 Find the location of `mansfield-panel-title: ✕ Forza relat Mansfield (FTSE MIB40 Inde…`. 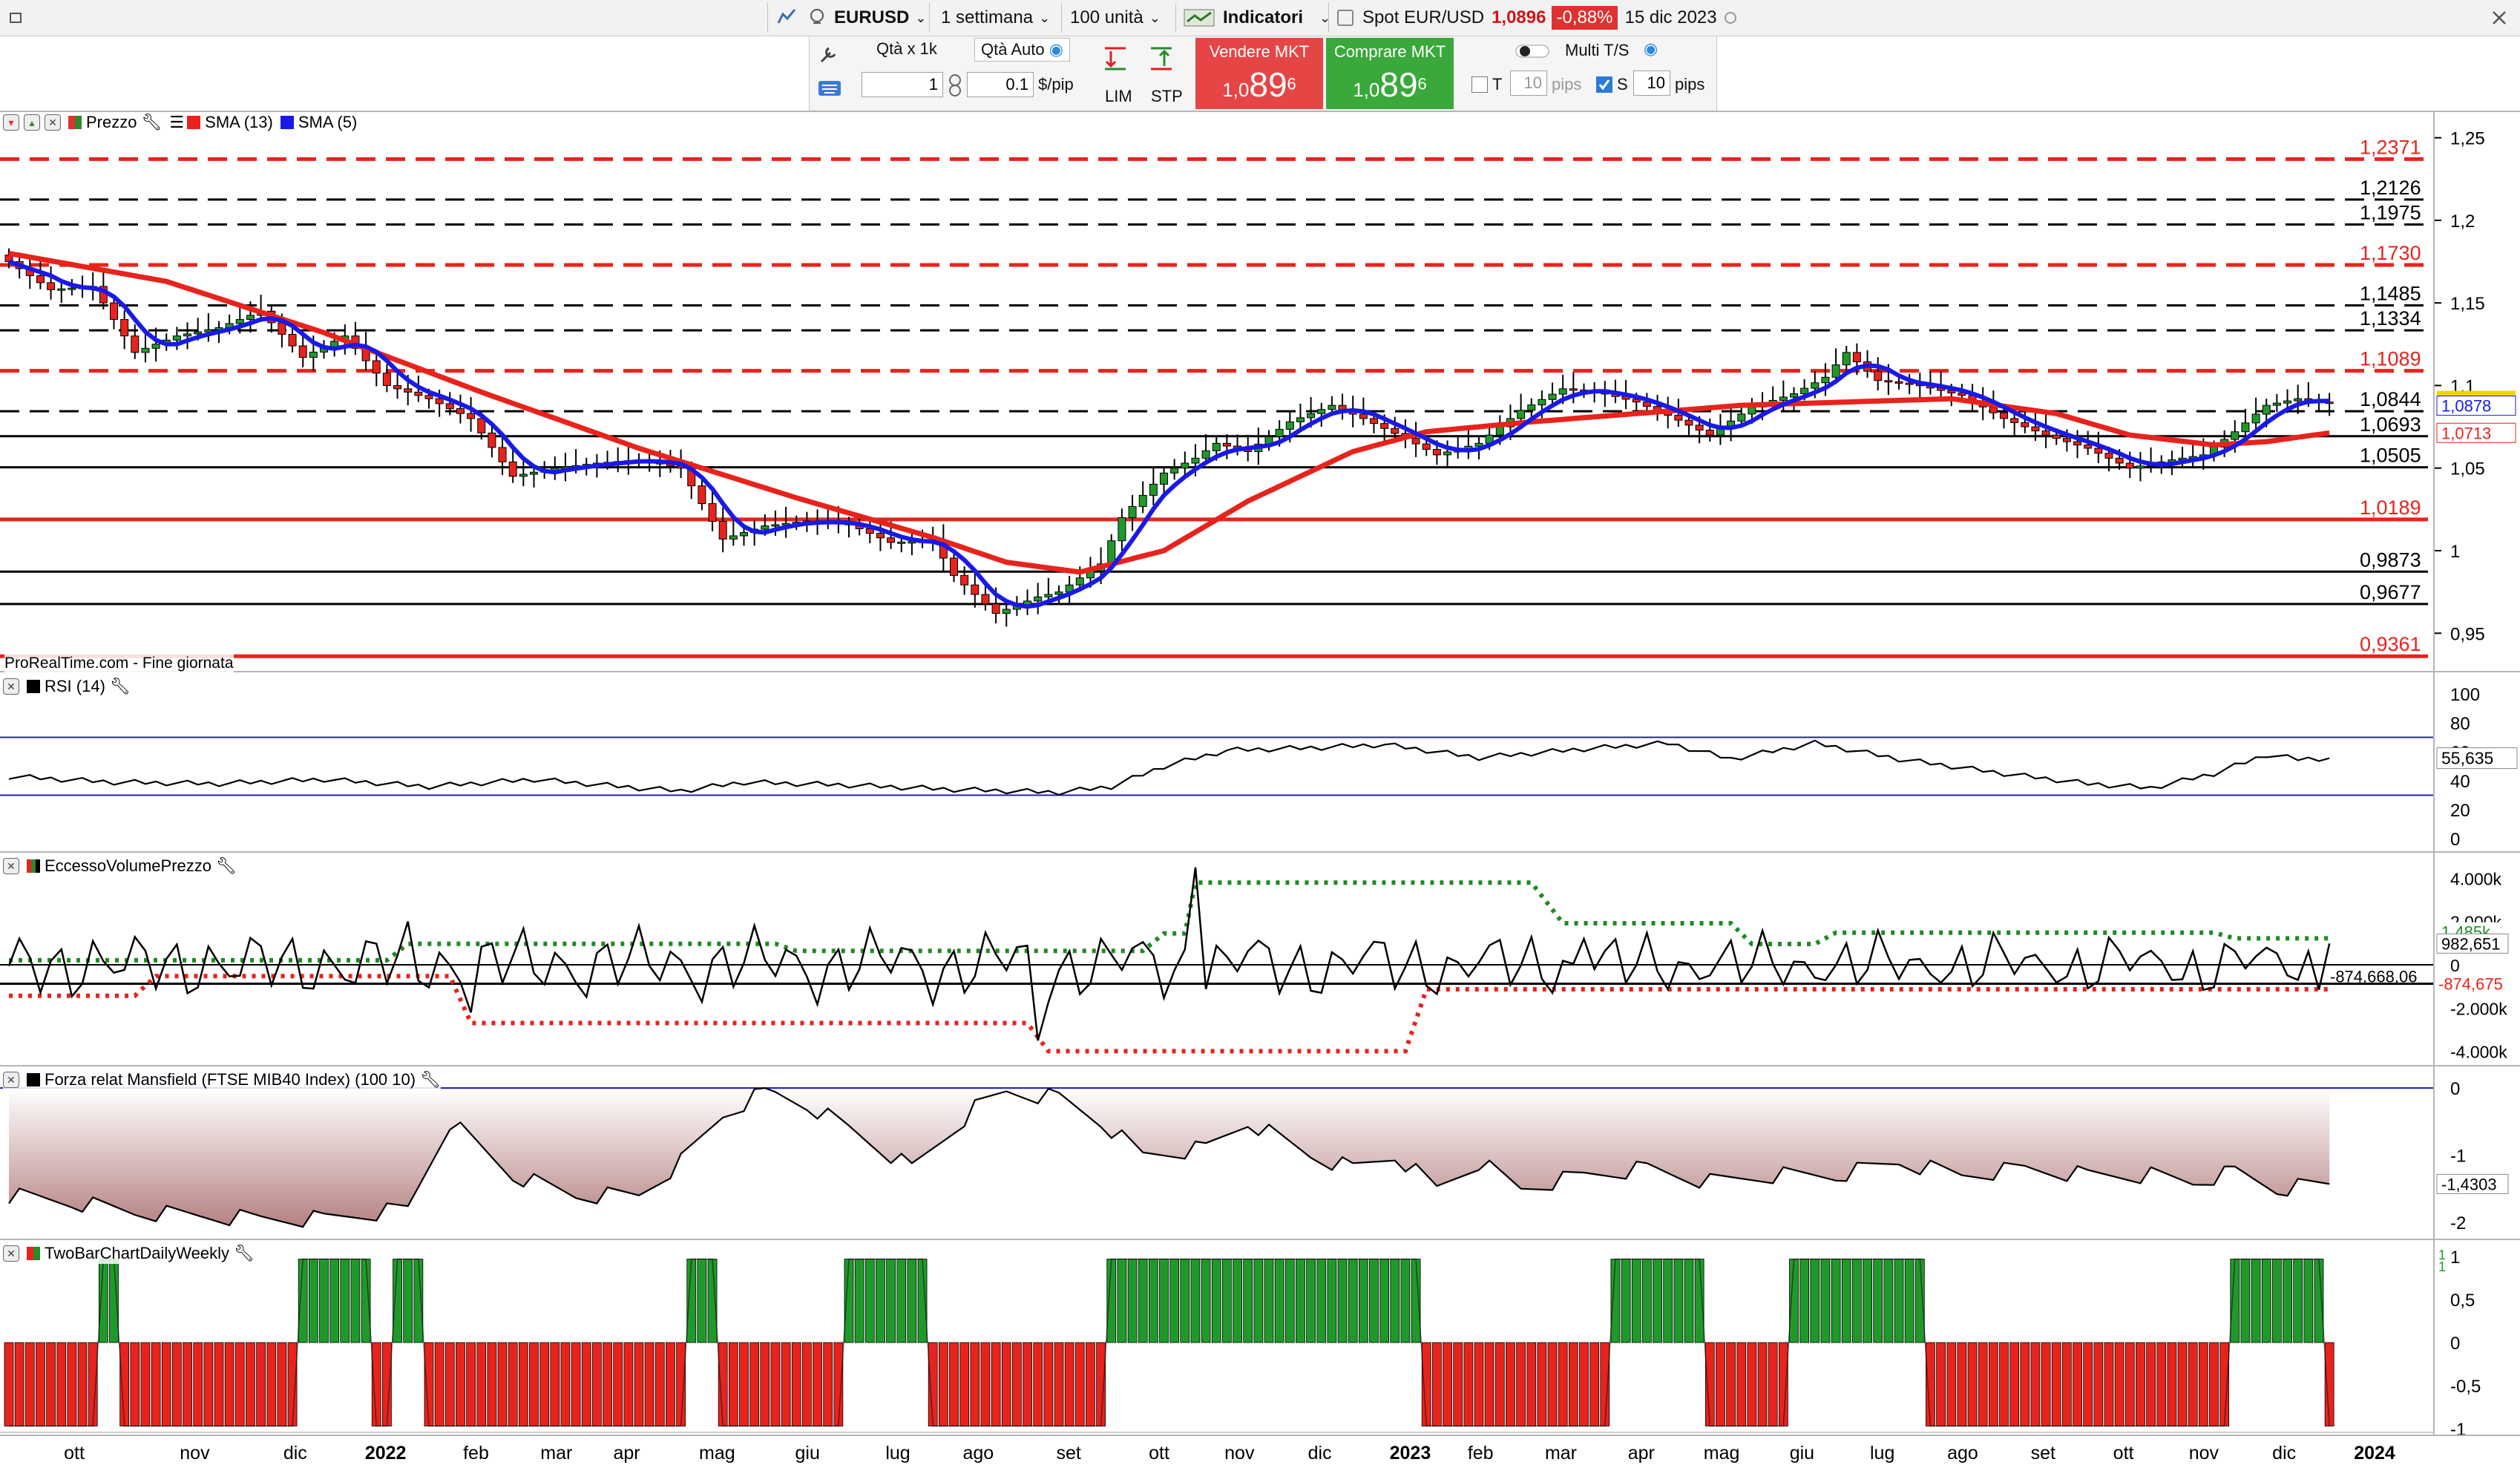

mansfield-panel-title: ✕ Forza relat Mansfield (FTSE MIB40 Inde… is located at coordinates (223, 1079).